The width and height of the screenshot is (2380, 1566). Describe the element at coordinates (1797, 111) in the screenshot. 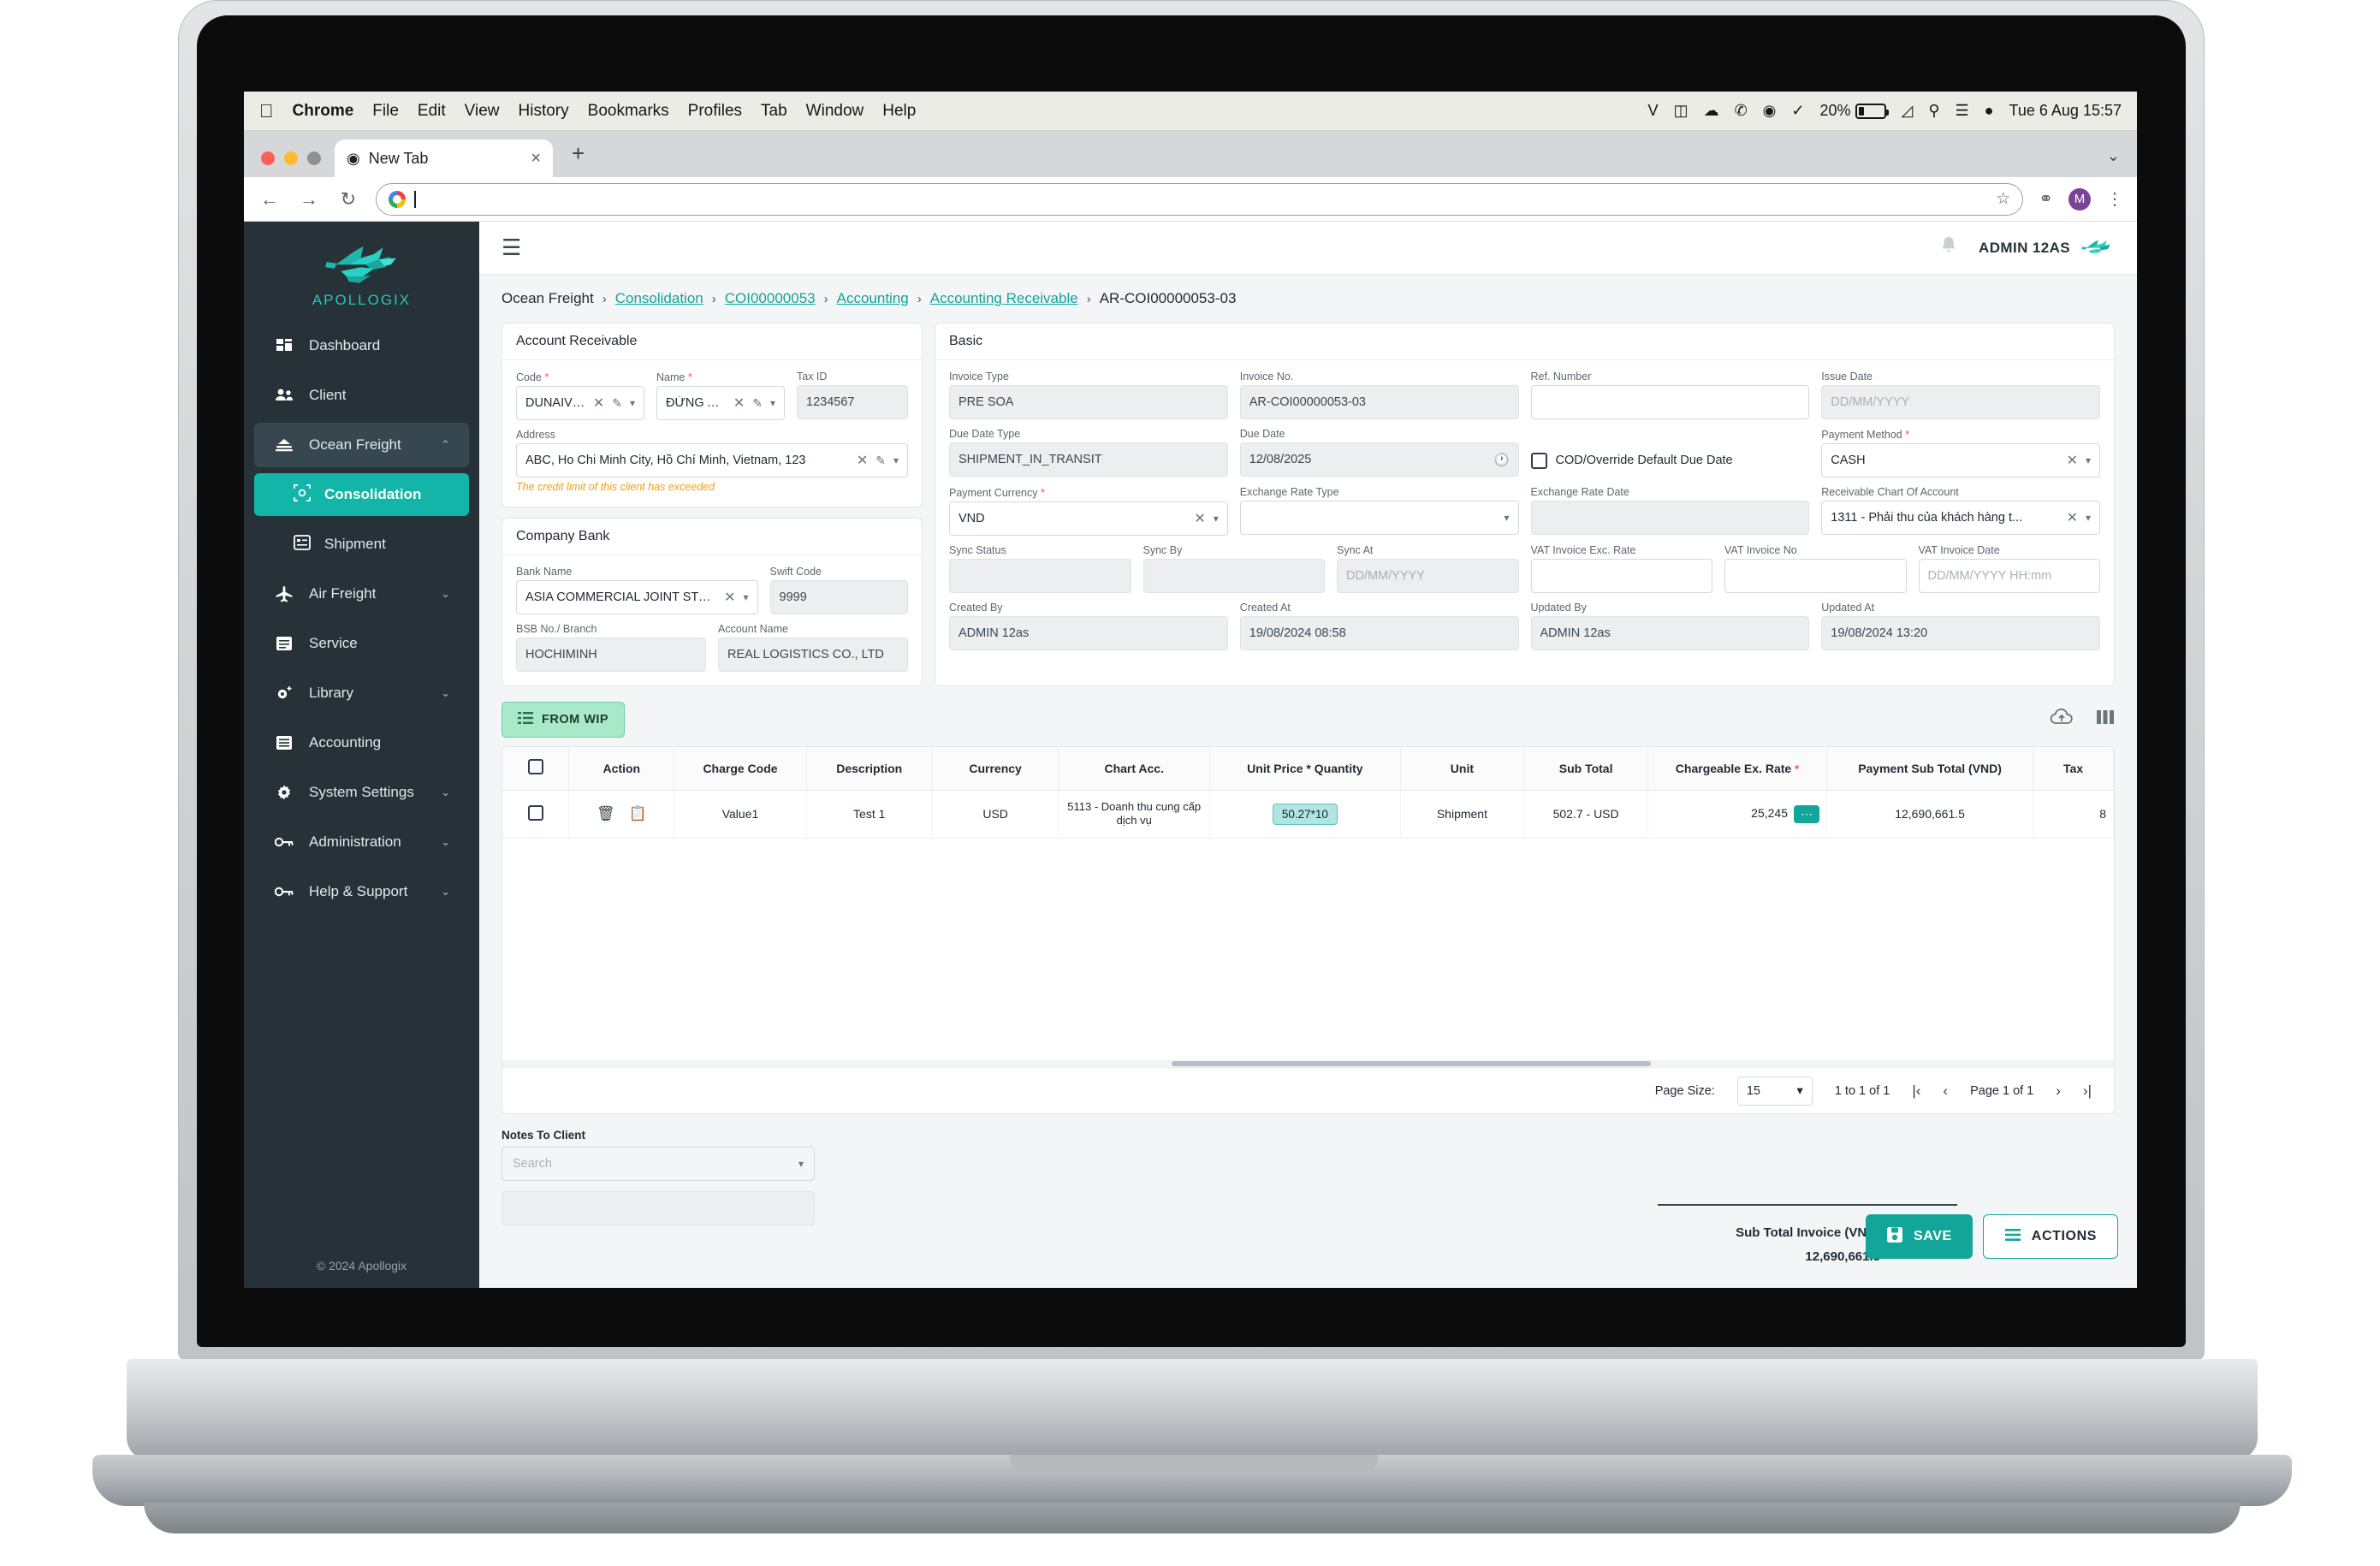

I see `check-shield-icon: ✓` at that location.